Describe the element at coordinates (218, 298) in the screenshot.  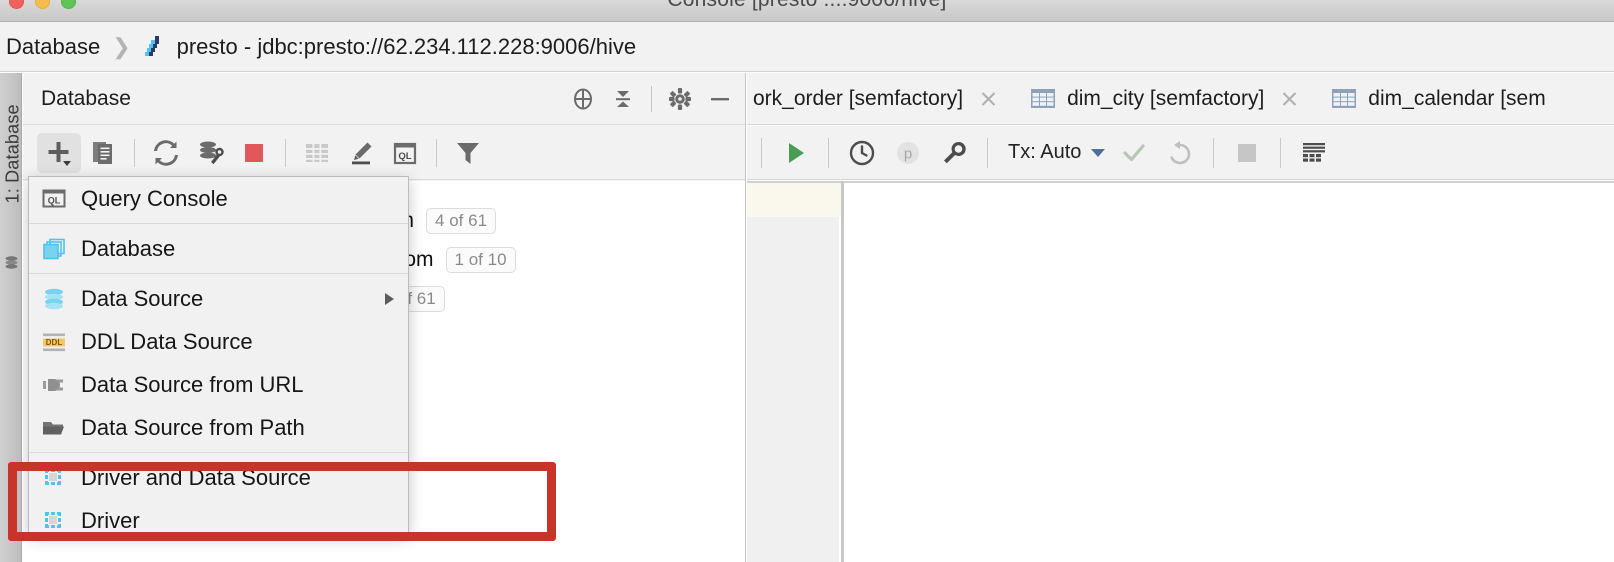
I see `menu-item-data-source: Data Source` at that location.